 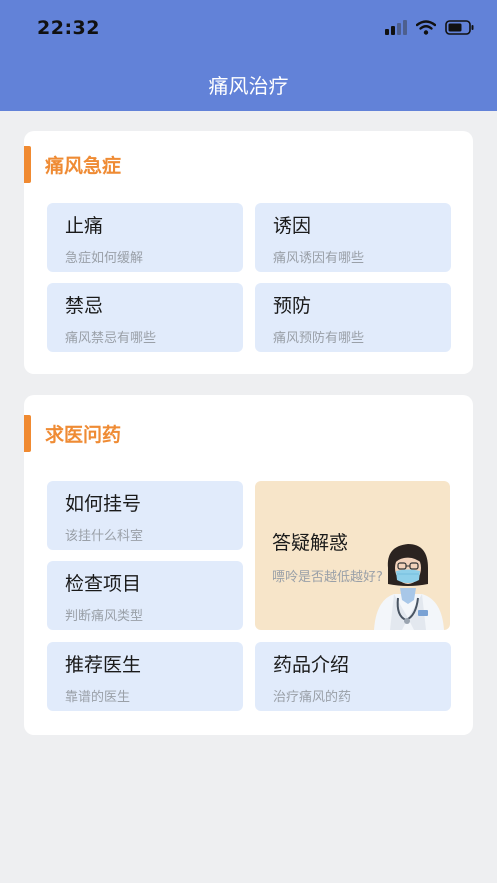 I want to click on app-header: 22:32 痛风治疗, so click(x=248, y=55).